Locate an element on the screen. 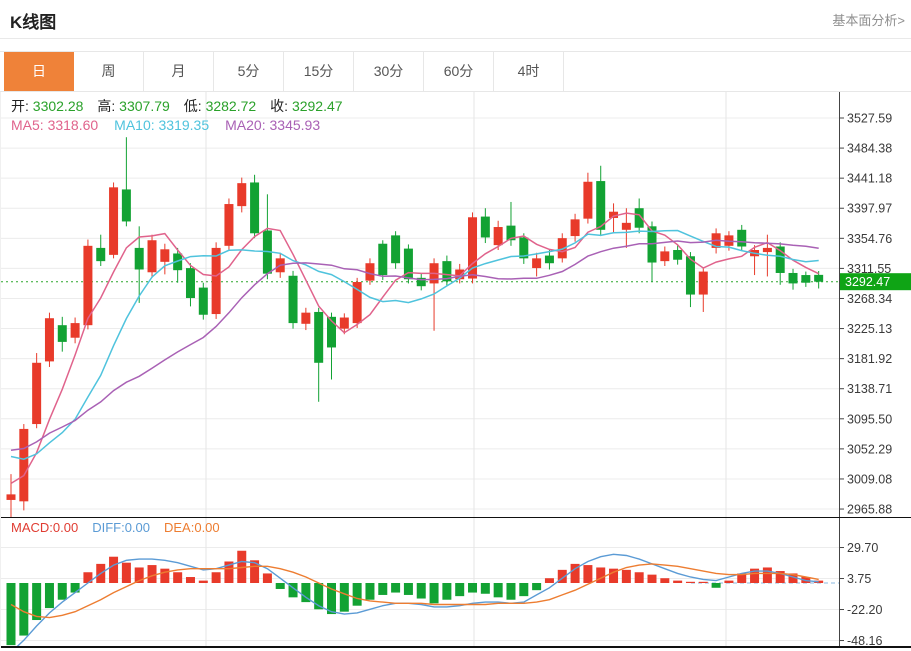 This screenshot has height=651, width=911. price-tick-label: 3095.50 is located at coordinates (869, 419).